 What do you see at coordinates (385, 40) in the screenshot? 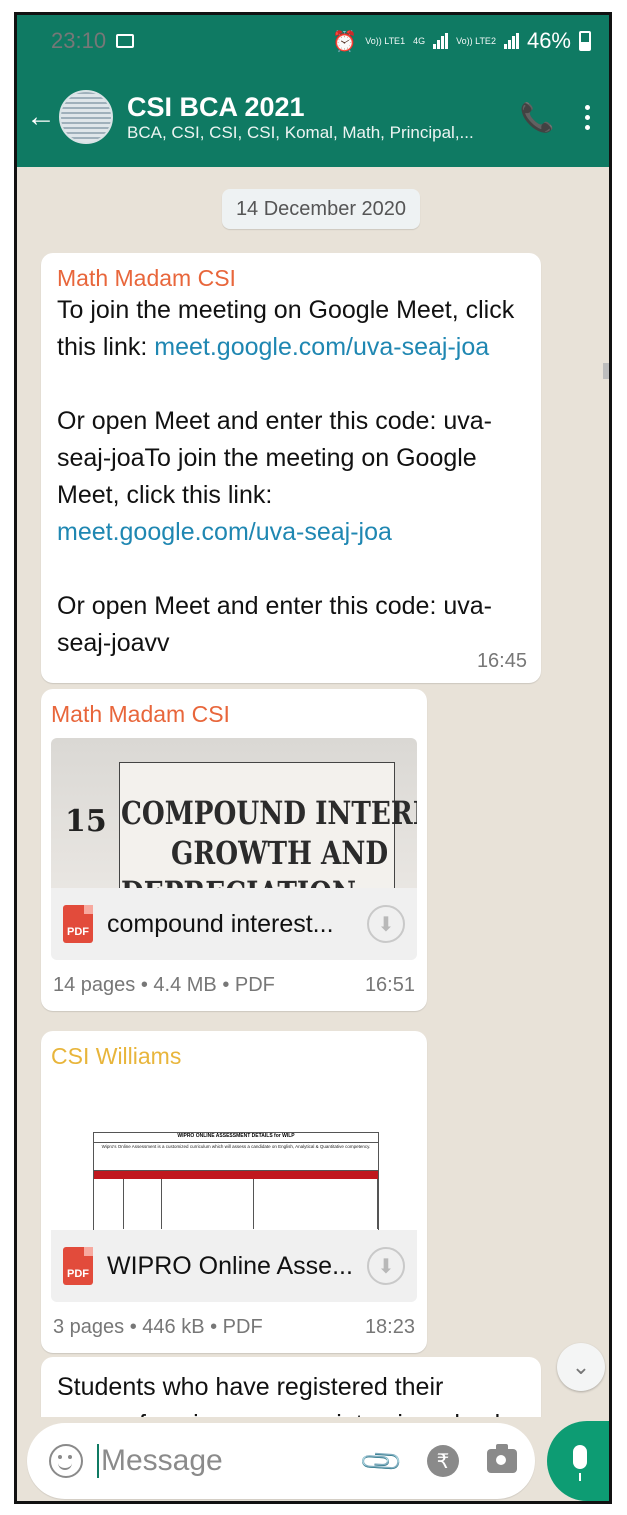
I see `network-label-1: Vo)) LTE1` at bounding box center [385, 40].